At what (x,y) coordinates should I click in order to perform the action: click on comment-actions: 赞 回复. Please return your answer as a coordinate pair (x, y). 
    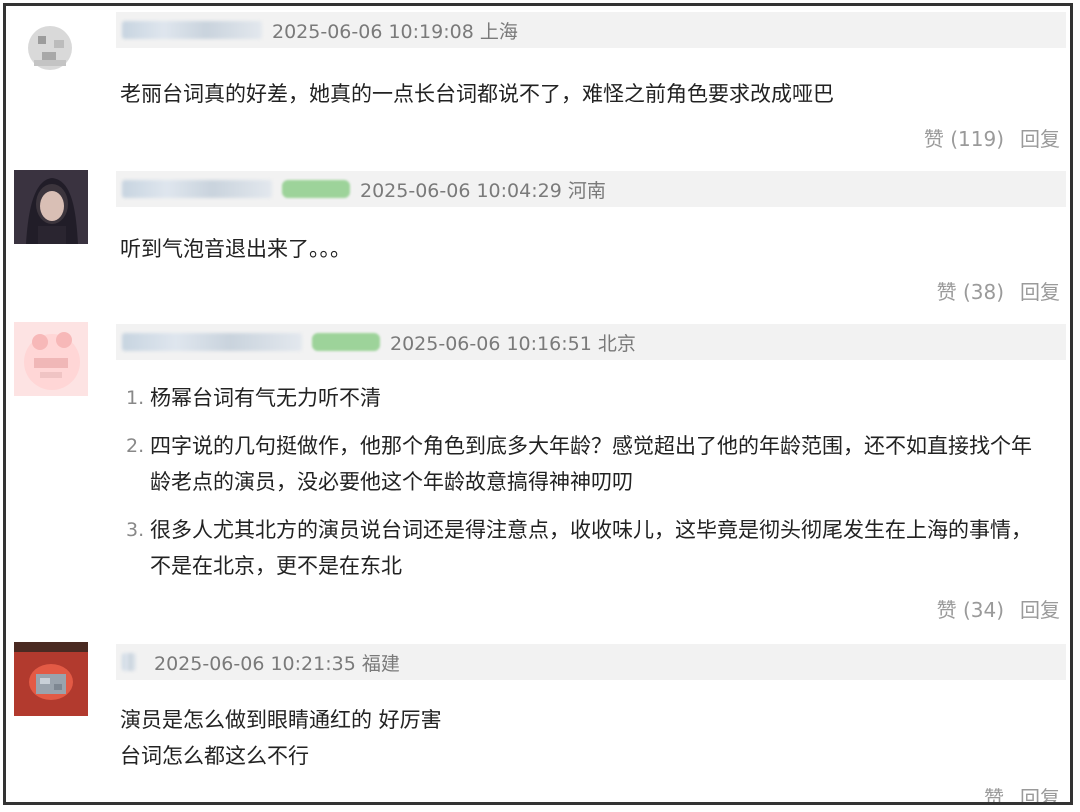
    Looking at the image, I should click on (1022, 792).